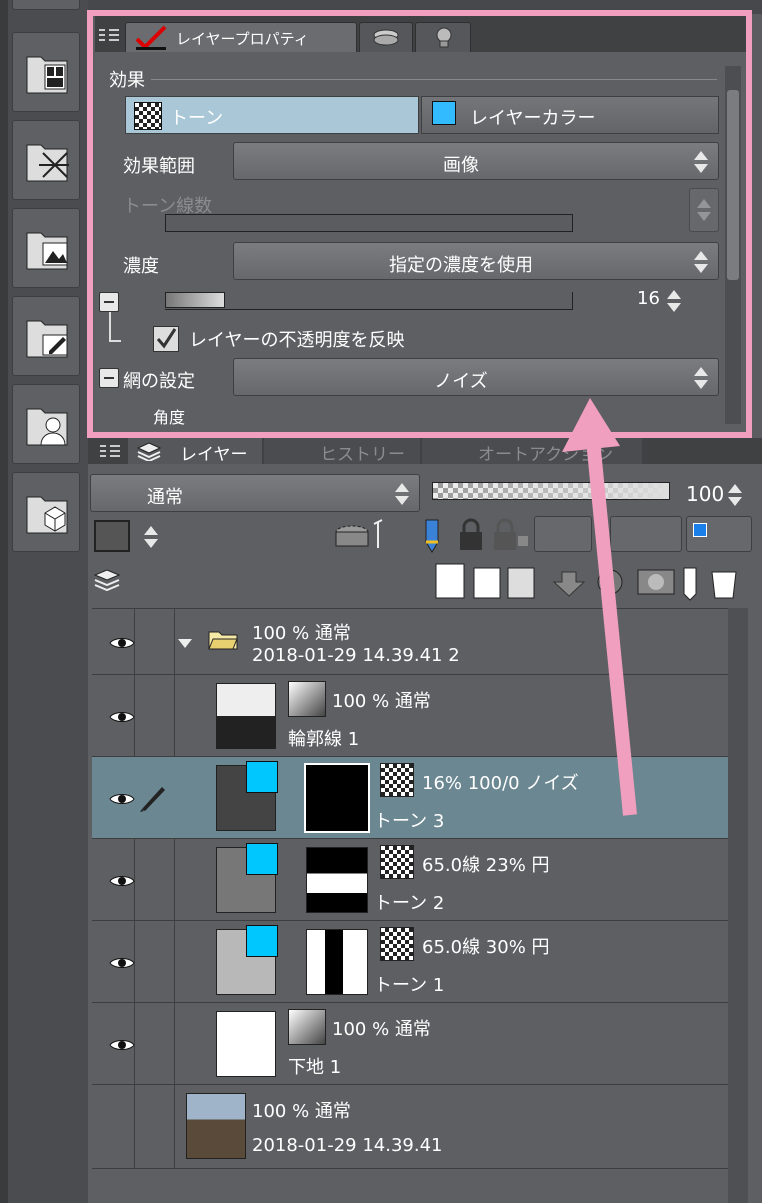  Describe the element at coordinates (347, 1145) in the screenshot. I see `layer-name: 2018-01-29 14.39.41` at that location.